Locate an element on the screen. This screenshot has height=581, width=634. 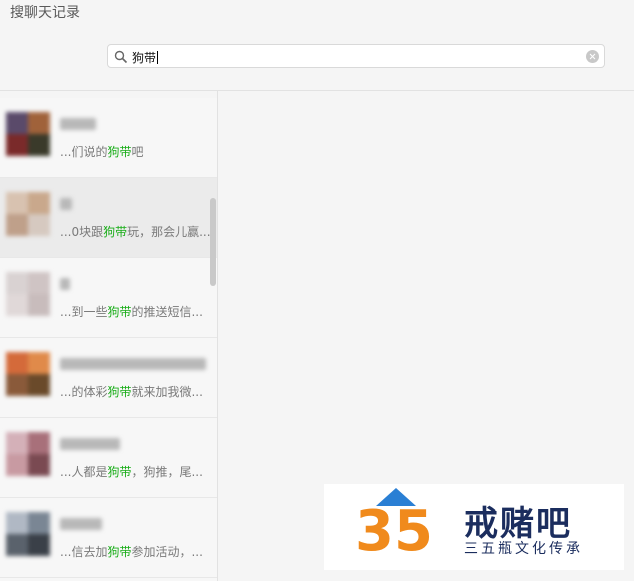
result-item: ...们说的狗带吧 is located at coordinates (108, 138).